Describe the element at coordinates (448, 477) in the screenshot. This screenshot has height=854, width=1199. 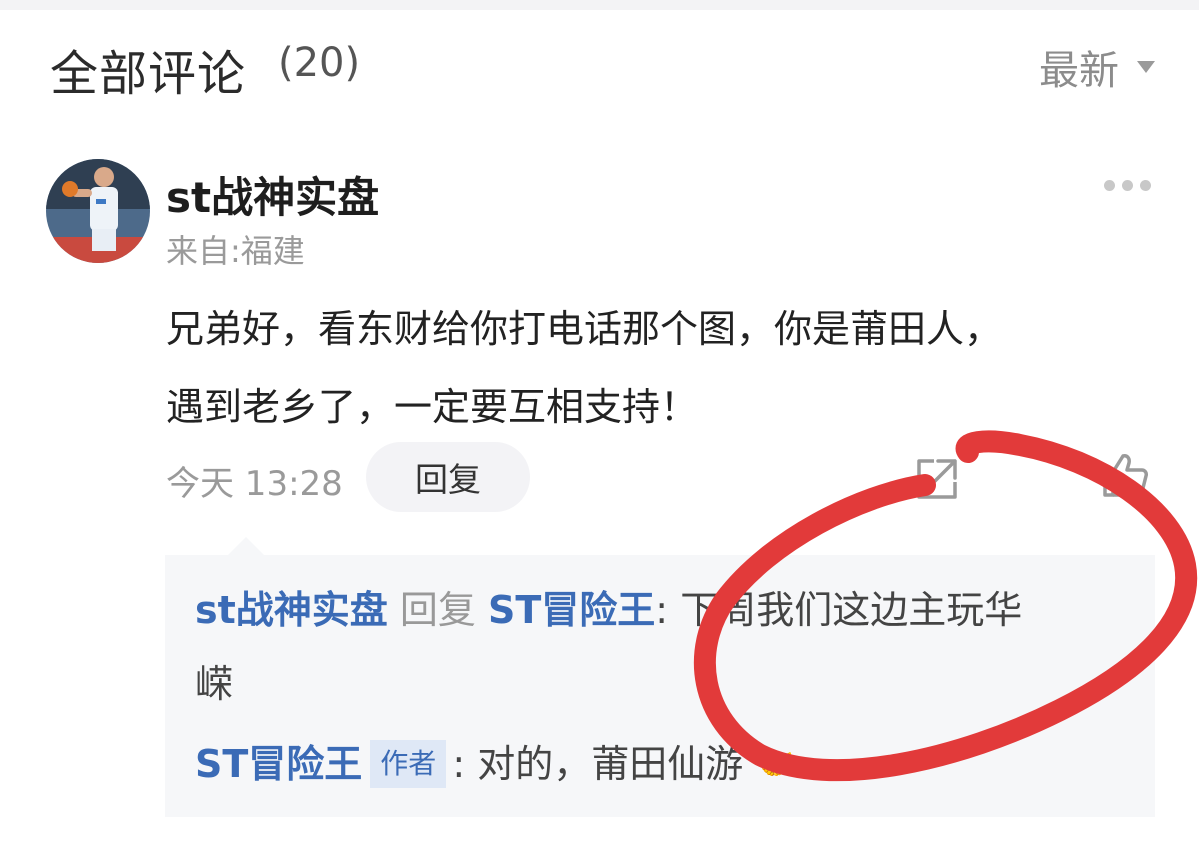
I see `reply-button: 回复` at that location.